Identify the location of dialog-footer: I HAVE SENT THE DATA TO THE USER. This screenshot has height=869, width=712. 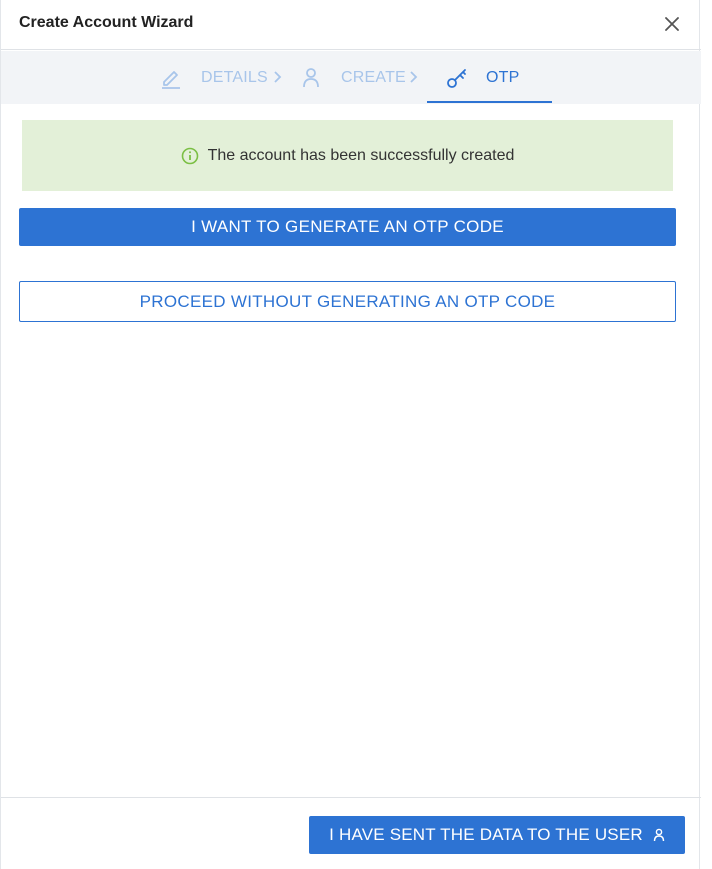
(351, 833).